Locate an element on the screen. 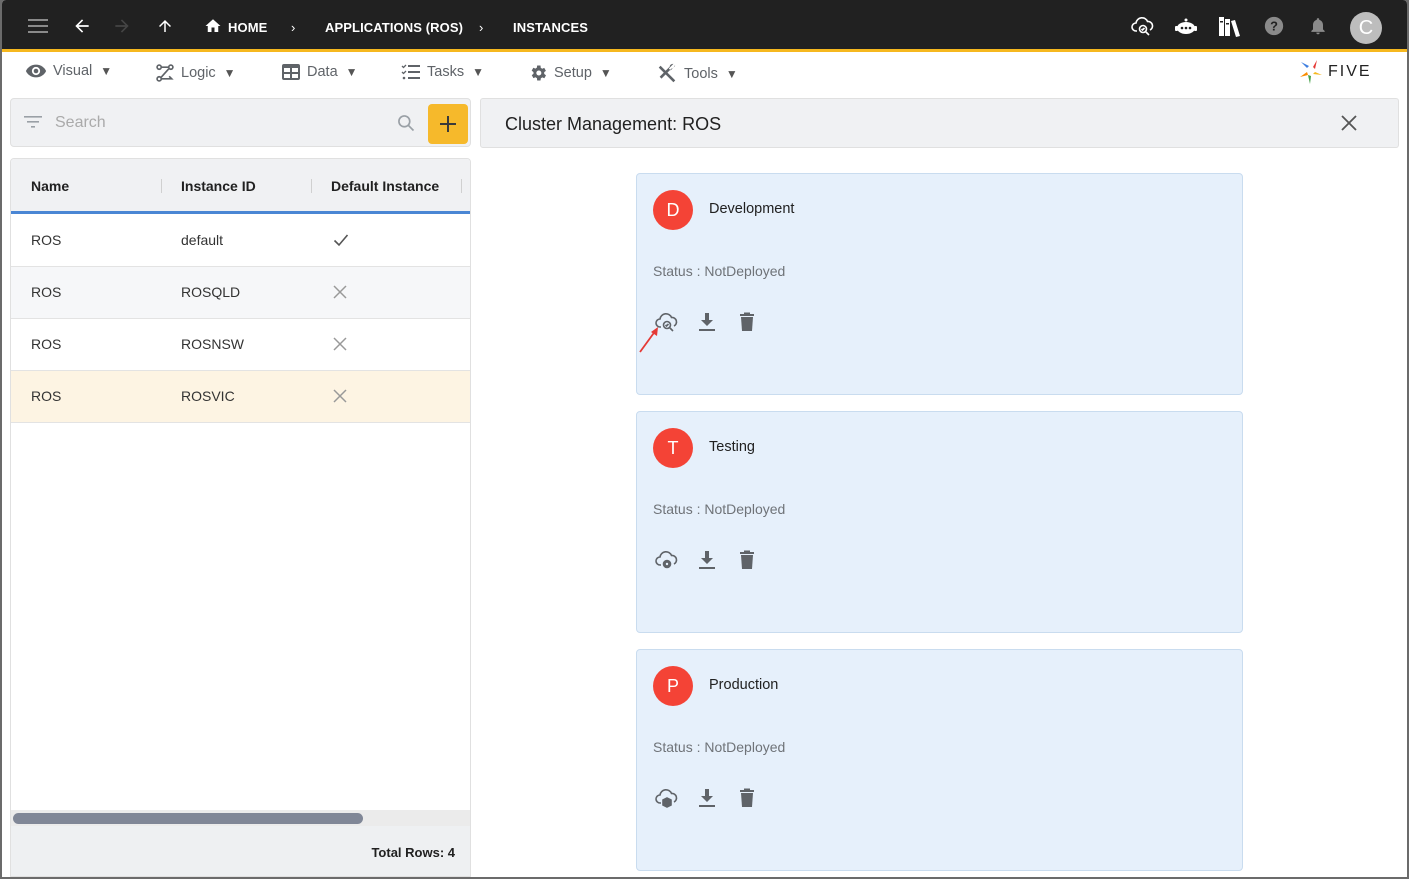 This screenshot has width=1409, height=879. menu-logic: Logic ▼ is located at coordinates (195, 73).